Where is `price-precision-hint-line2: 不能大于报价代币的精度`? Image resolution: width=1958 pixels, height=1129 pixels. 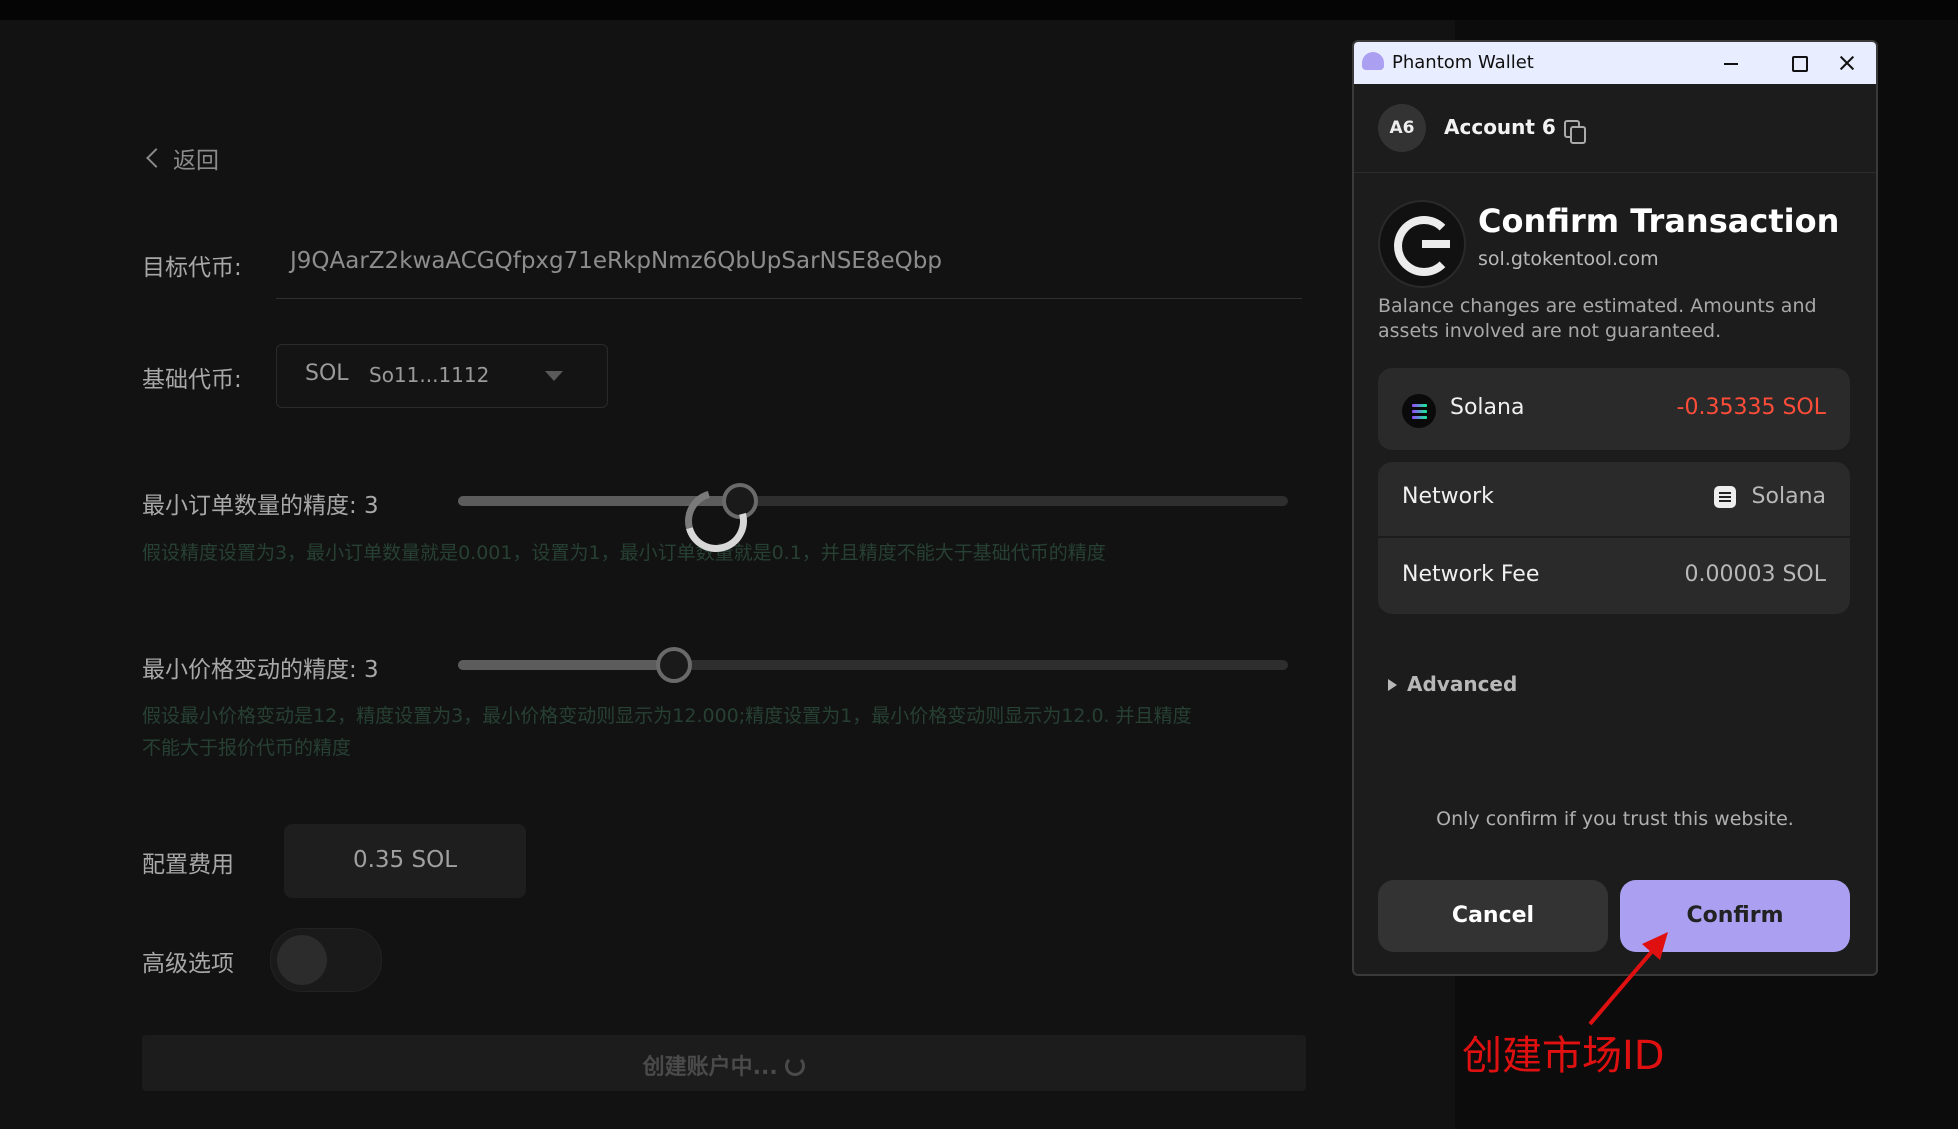
price-precision-hint-line2: 不能大于报价代币的精度 is located at coordinates (247, 748).